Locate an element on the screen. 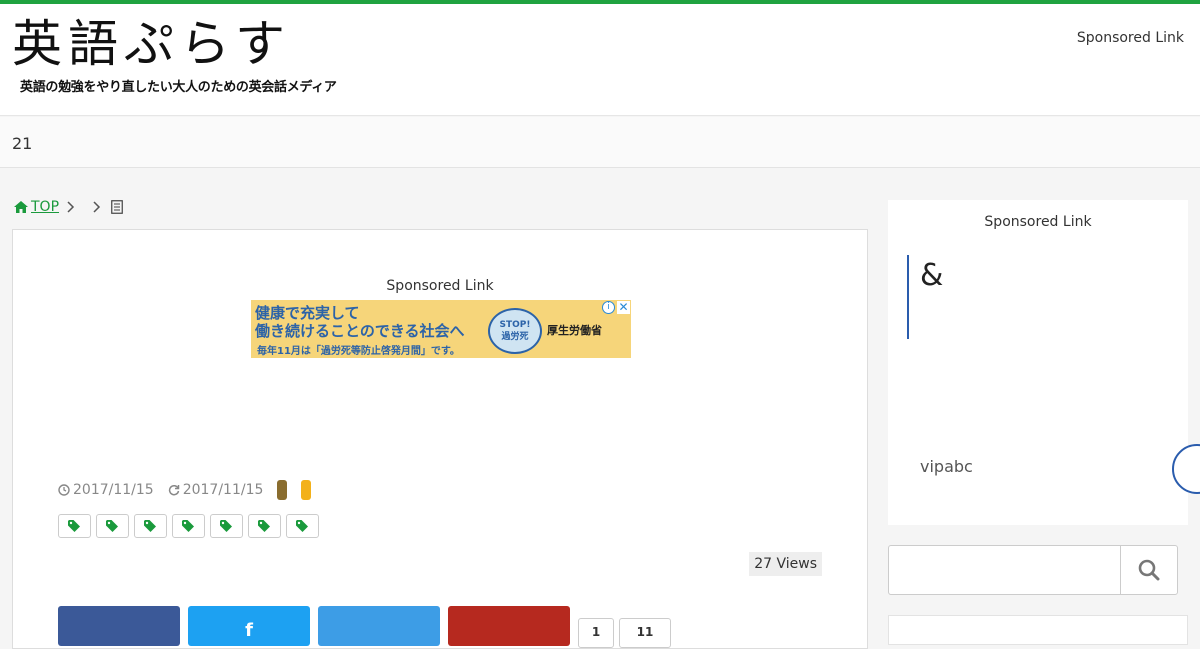  ad-caption: 毎年11月は「過労死等防止啓発月間」です。 is located at coordinates (358, 351).